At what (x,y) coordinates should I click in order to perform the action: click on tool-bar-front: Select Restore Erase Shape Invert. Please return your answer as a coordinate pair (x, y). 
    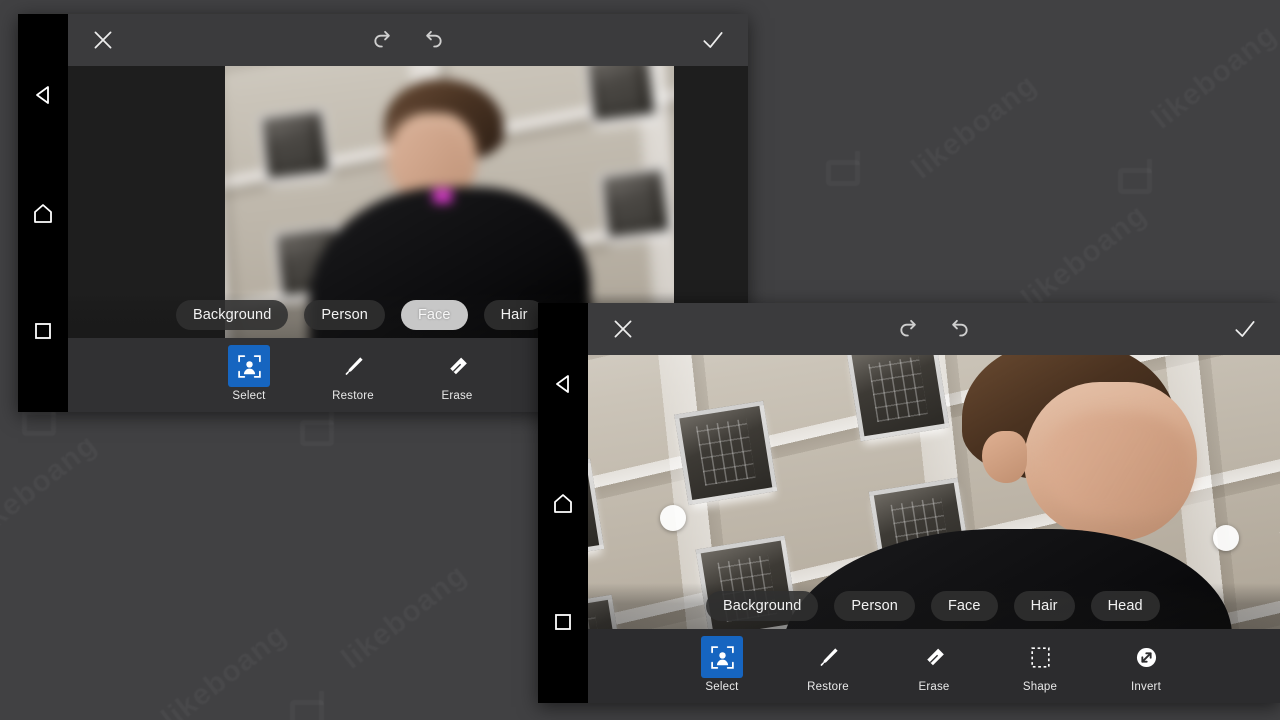
    Looking at the image, I should click on (934, 666).